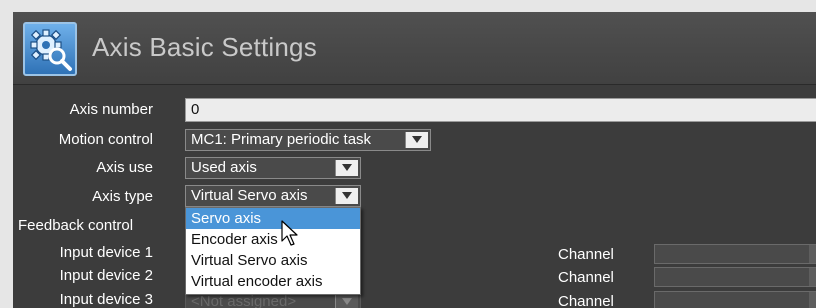 The height and width of the screenshot is (308, 816). I want to click on channel-2-select, so click(735, 277).